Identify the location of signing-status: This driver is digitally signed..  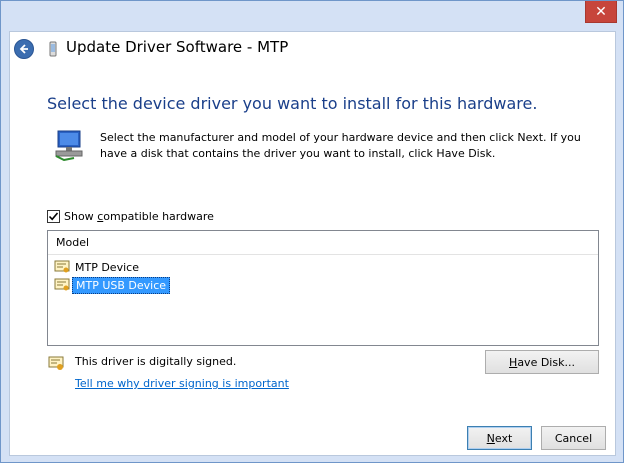
(156, 361).